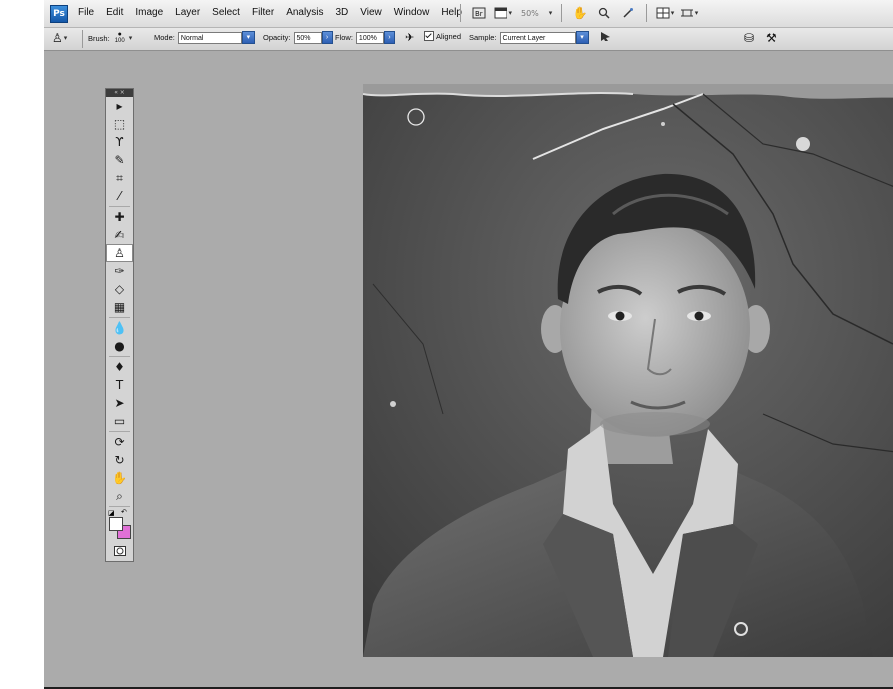 This screenshot has width=893, height=689. Describe the element at coordinates (119, 442) in the screenshot. I see `3d-rotate-tool: ⟳` at that location.